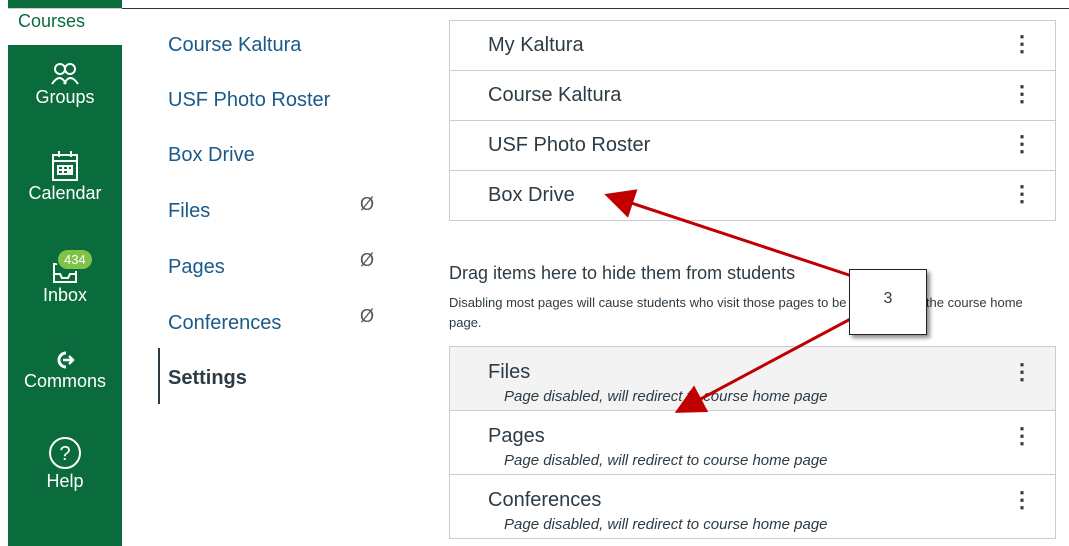  I want to click on course-nav-link-files: Files, so click(189, 211).